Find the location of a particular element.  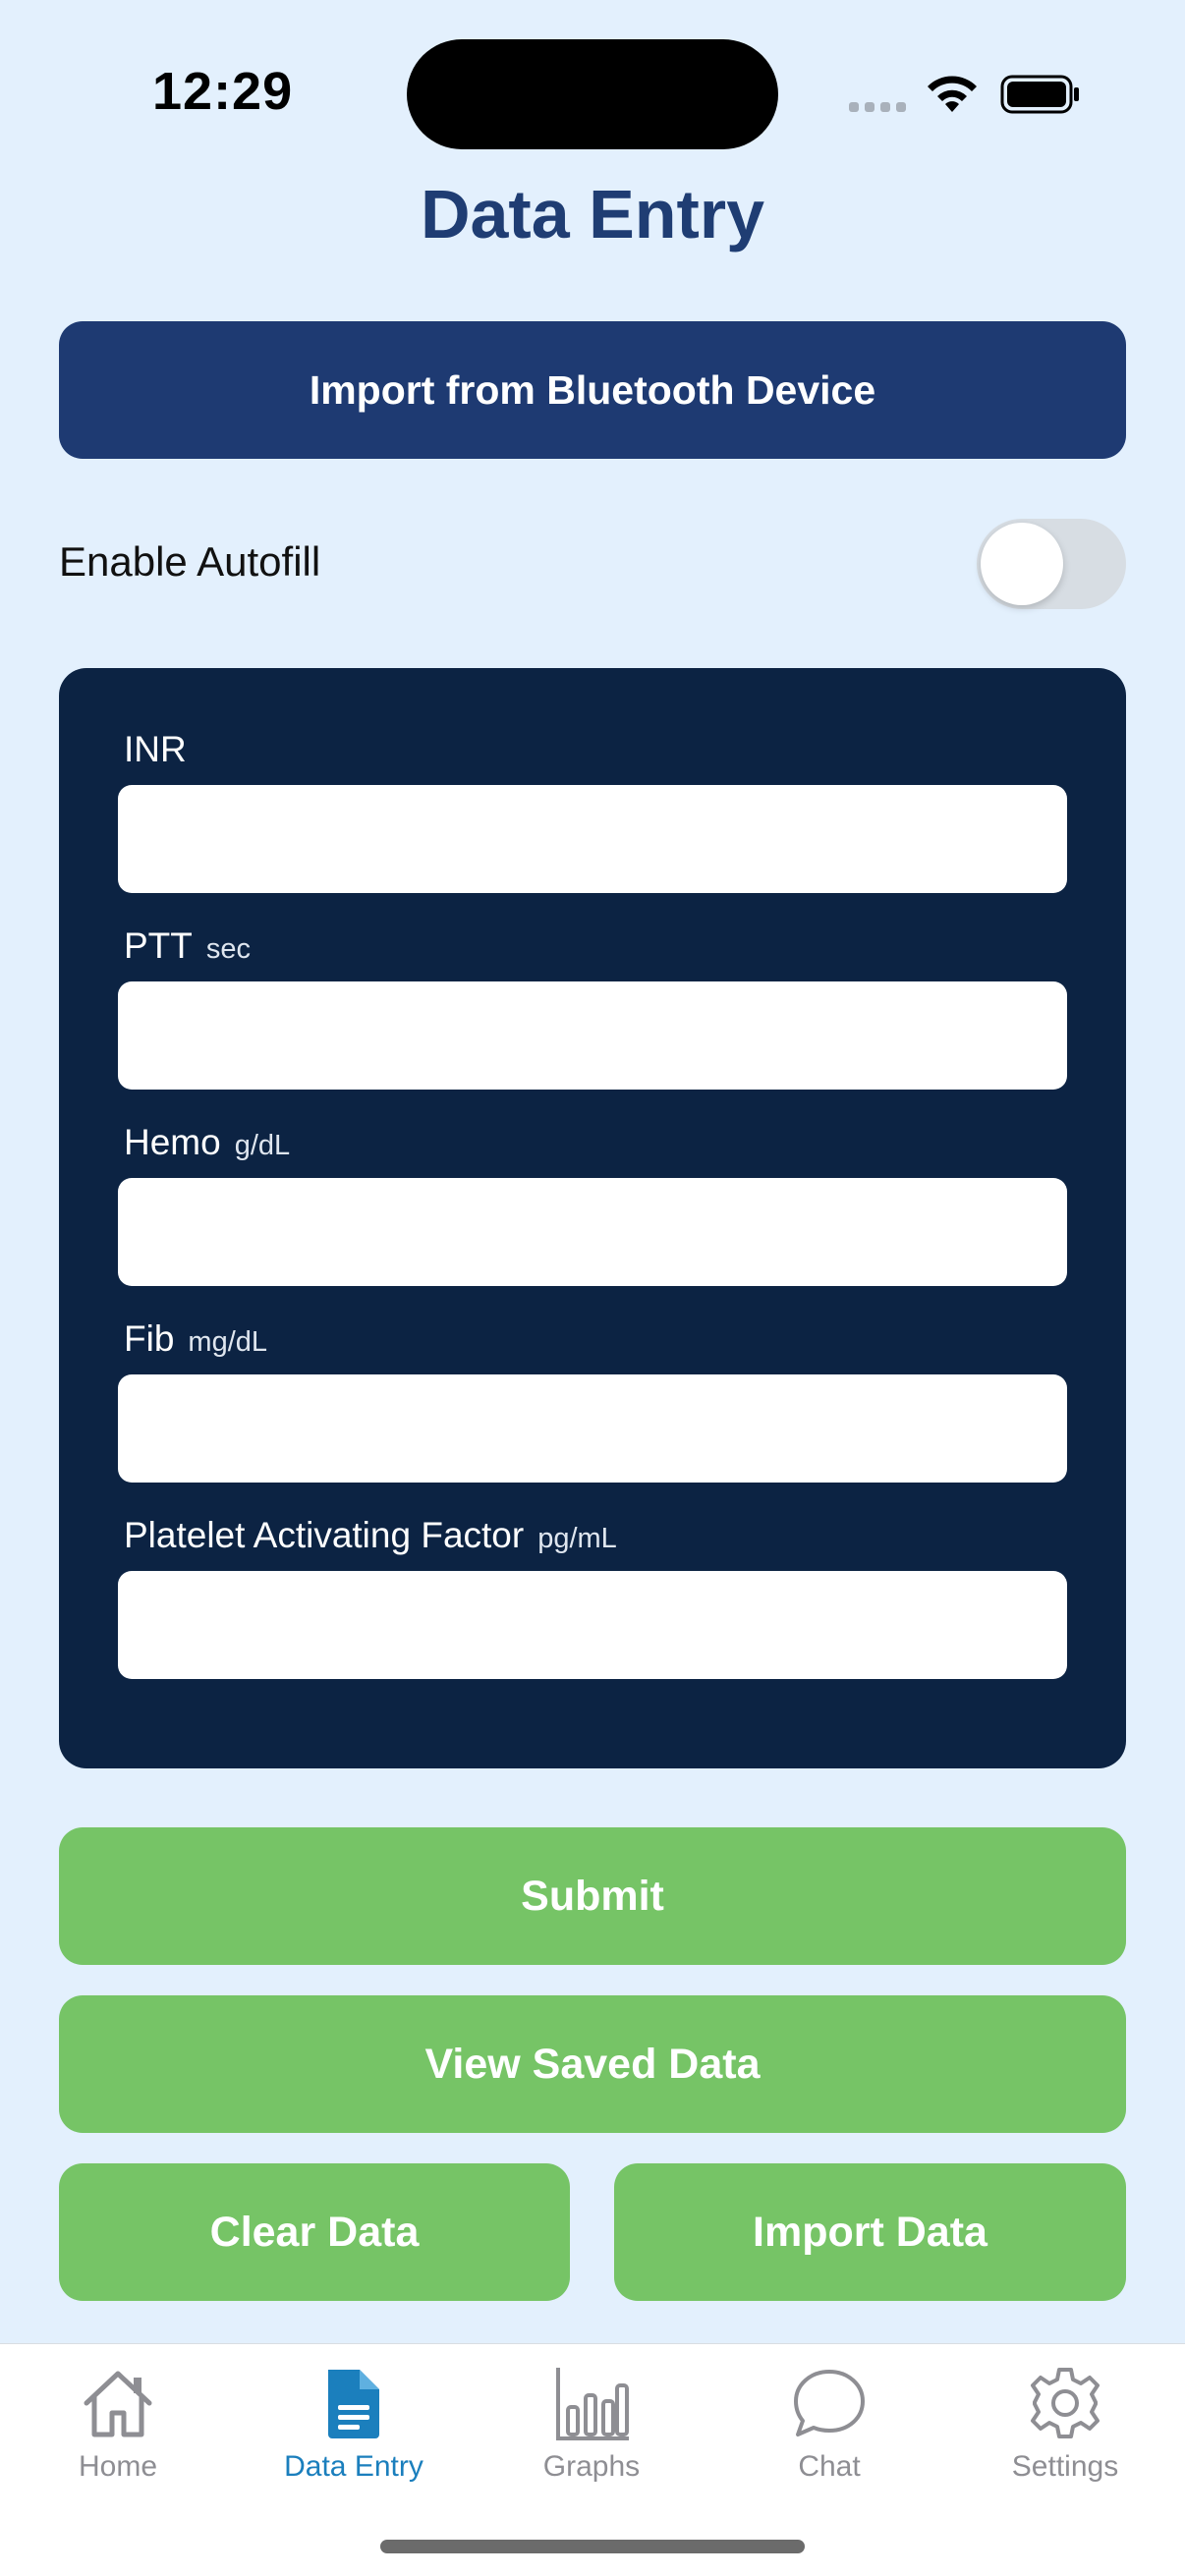

tab-home: Home is located at coordinates (118, 2424).